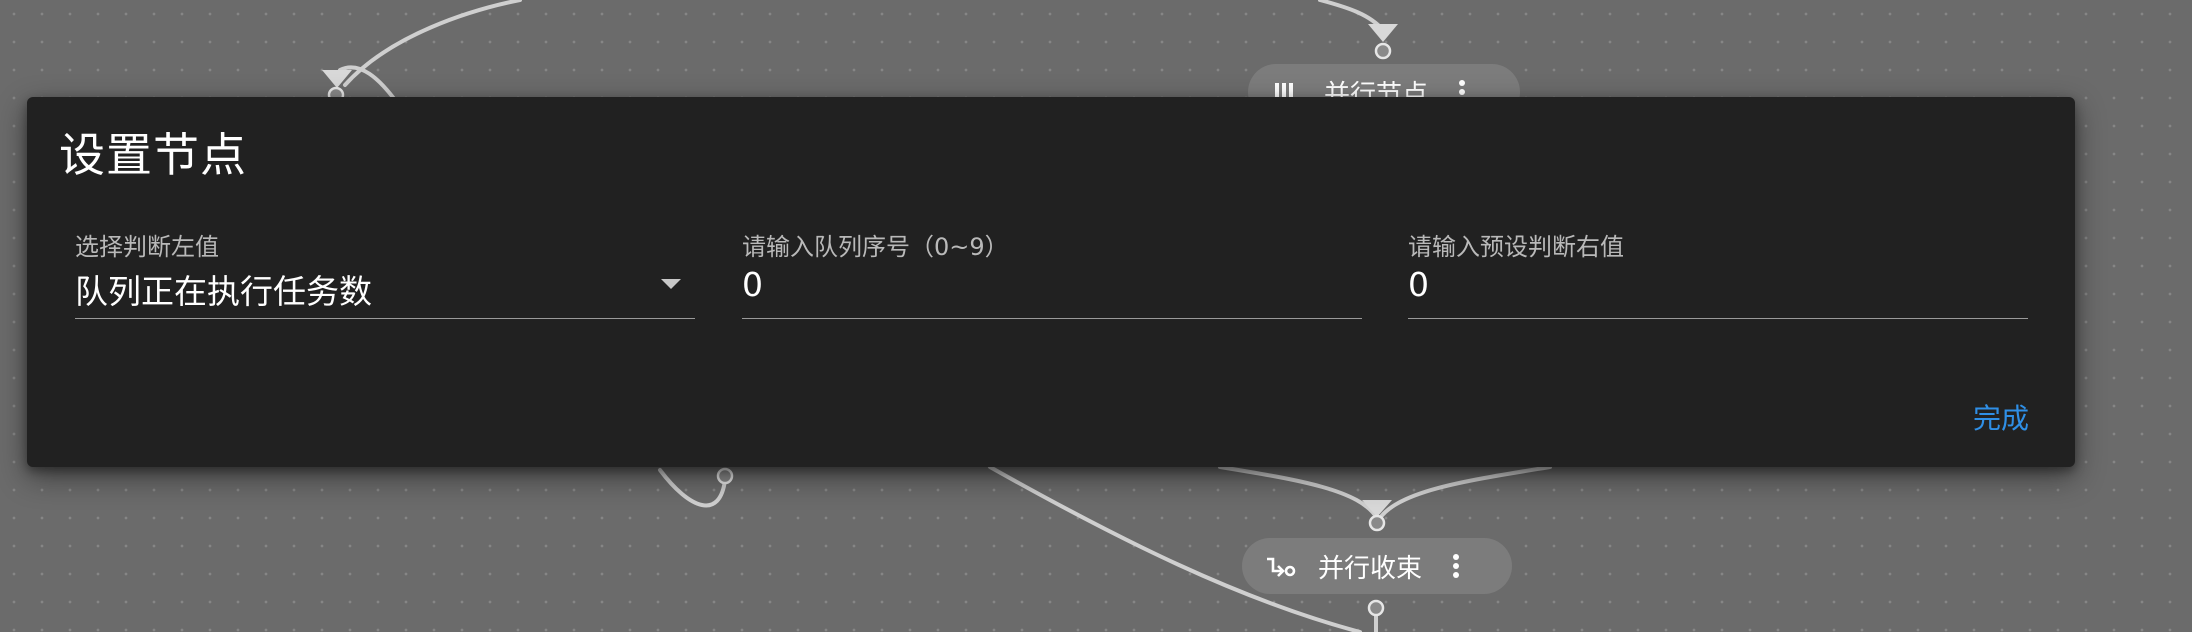  Describe the element at coordinates (432, 43) in the screenshot. I see `edge-top-left` at that location.